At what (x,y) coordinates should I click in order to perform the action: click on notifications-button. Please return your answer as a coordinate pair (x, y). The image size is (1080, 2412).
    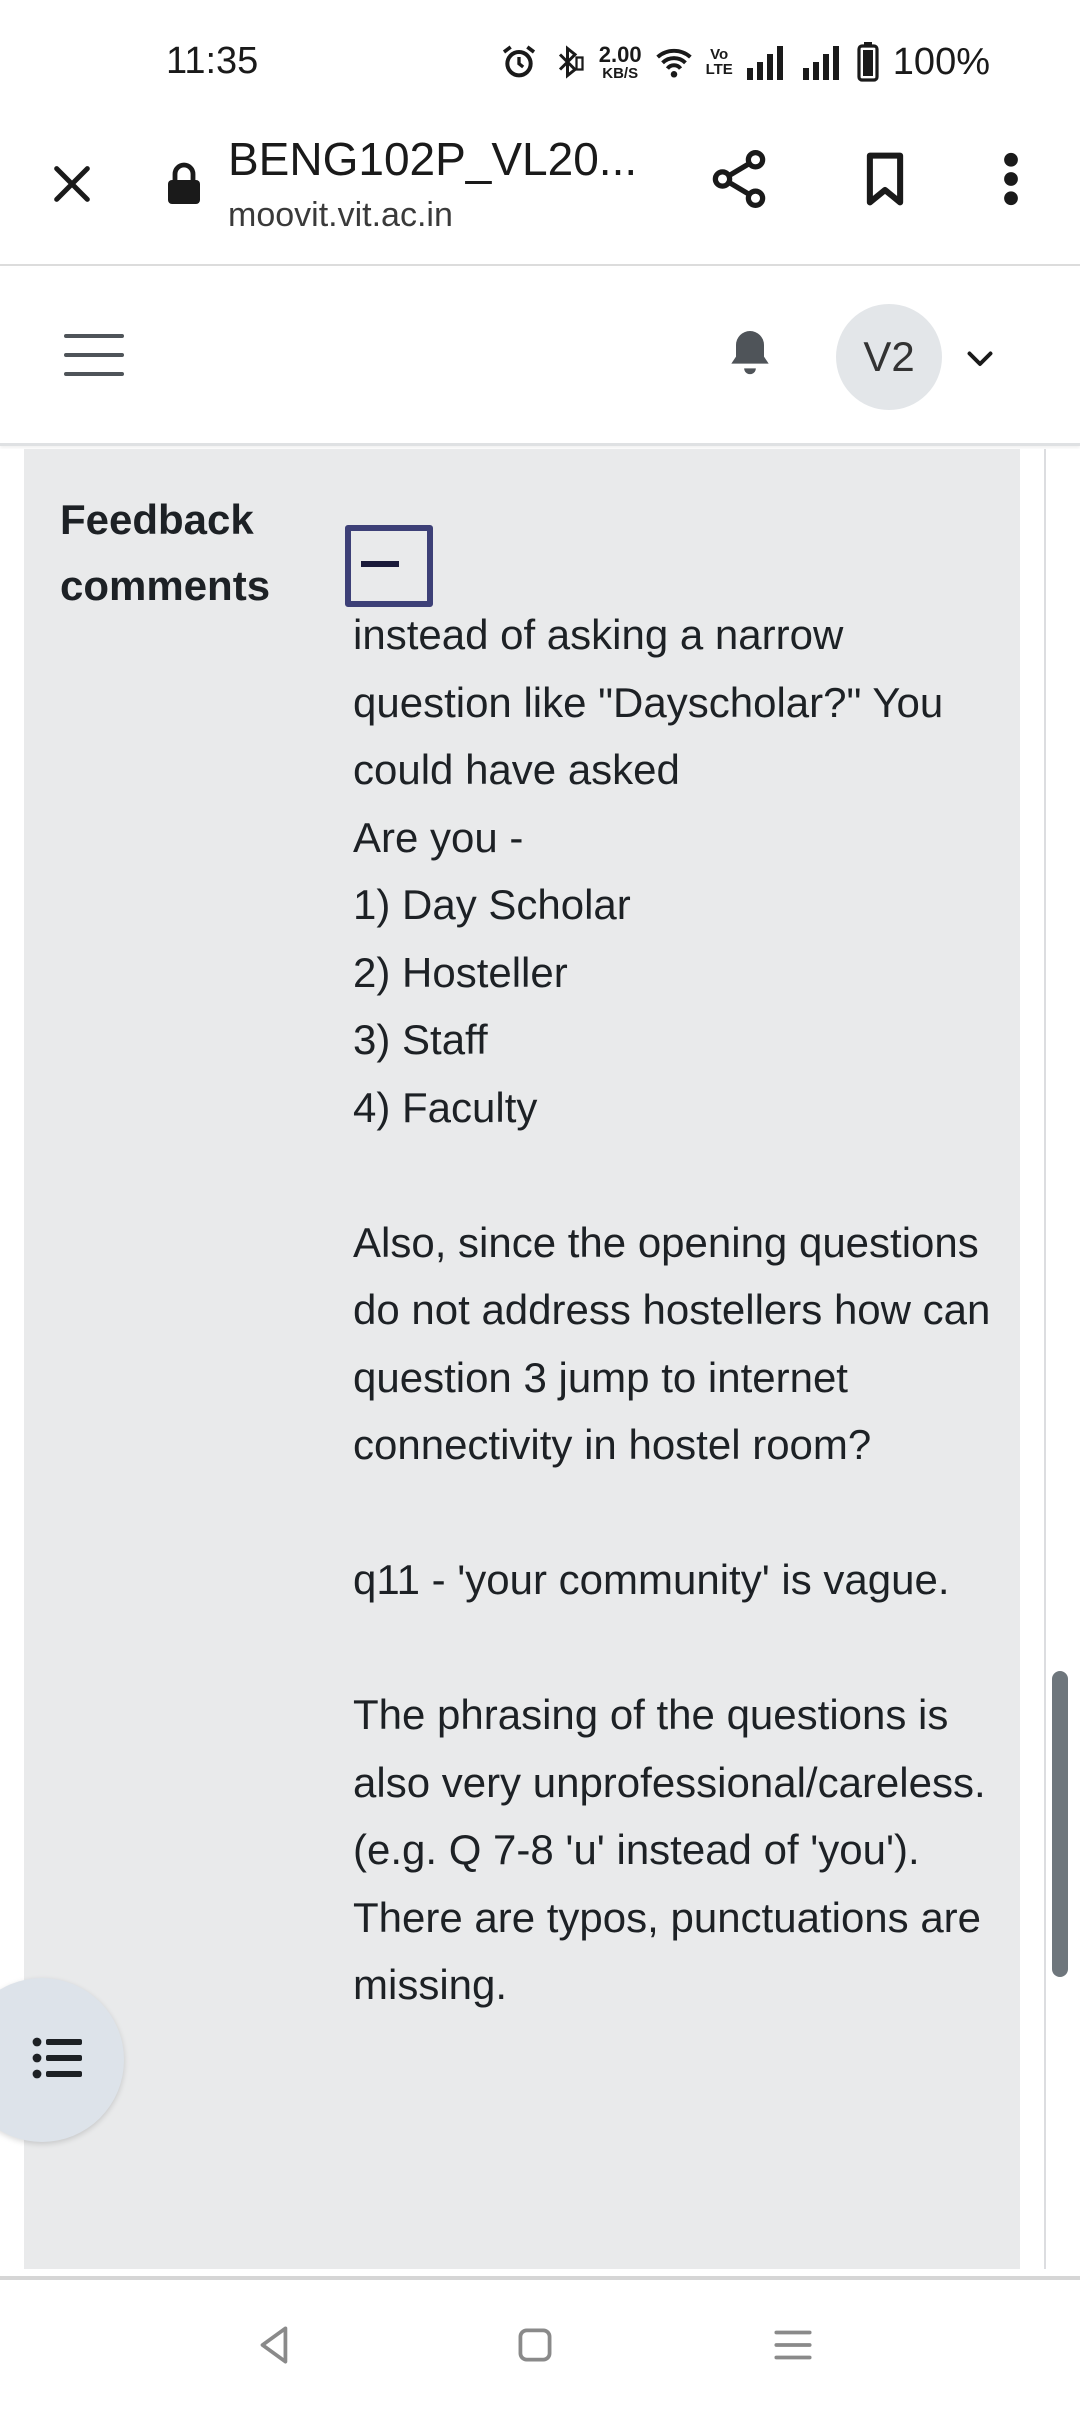
    Looking at the image, I should click on (750, 352).